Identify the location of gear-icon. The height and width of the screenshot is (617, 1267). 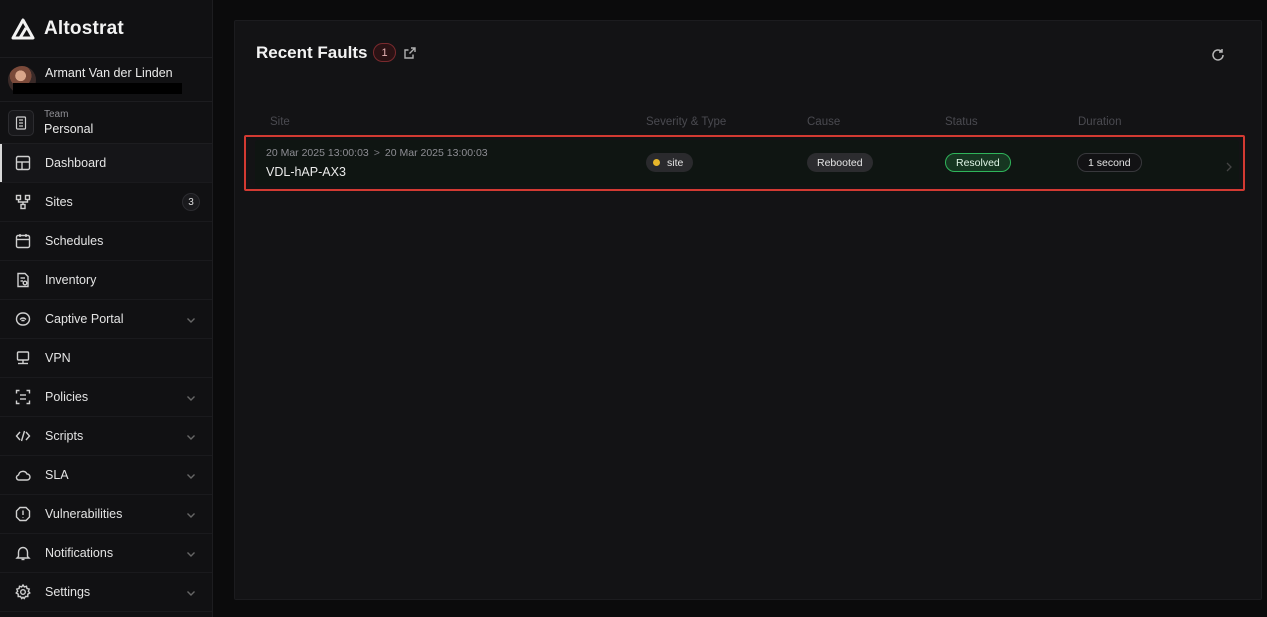
(22, 592).